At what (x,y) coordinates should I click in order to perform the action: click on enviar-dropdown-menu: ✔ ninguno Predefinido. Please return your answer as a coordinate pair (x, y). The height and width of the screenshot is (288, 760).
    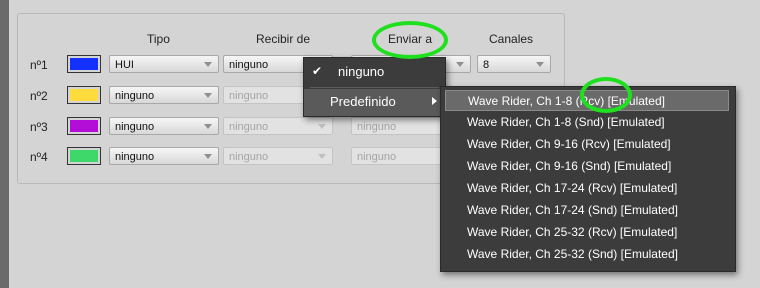
    Looking at the image, I should click on (374, 87).